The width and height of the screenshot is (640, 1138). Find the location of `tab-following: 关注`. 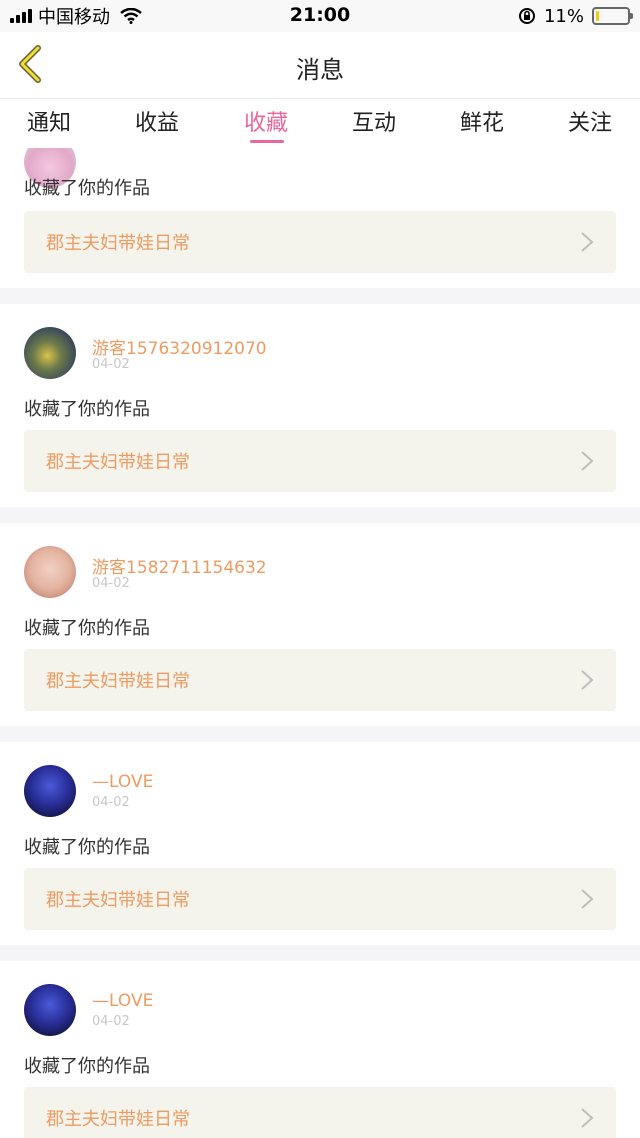

tab-following: 关注 is located at coordinates (590, 121).